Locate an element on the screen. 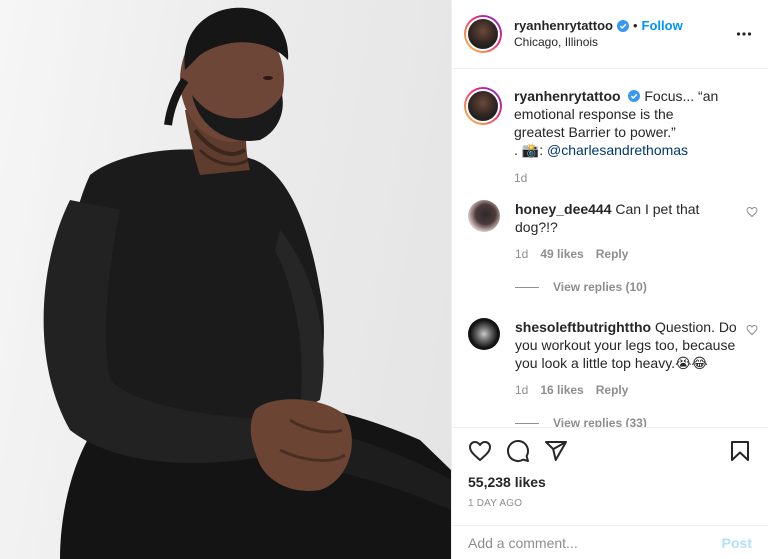 The height and width of the screenshot is (559, 768). heart-icon is located at coordinates (480, 451).